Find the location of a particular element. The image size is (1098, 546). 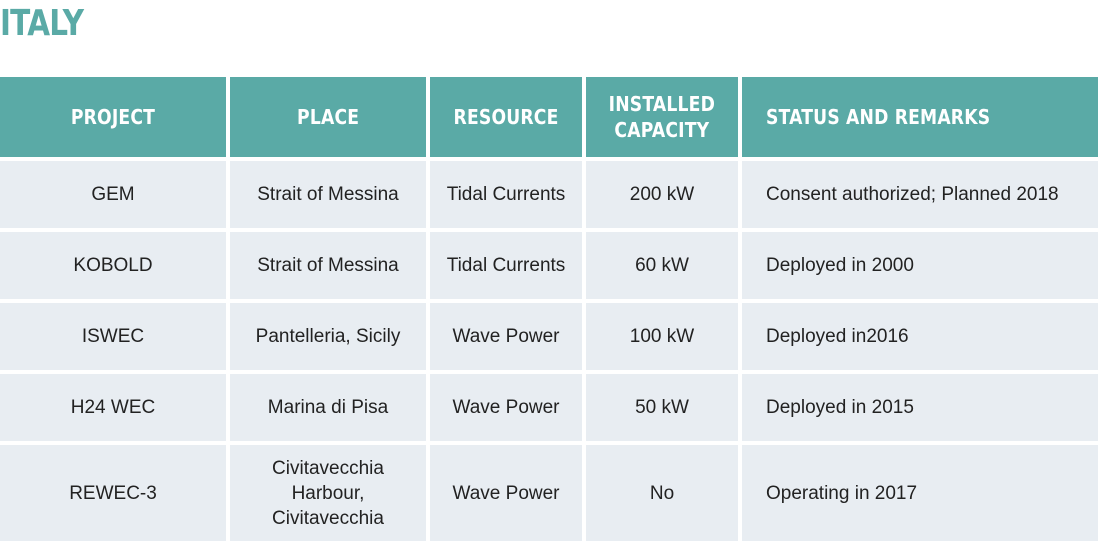

page-title: ITALY is located at coordinates (42, 23).